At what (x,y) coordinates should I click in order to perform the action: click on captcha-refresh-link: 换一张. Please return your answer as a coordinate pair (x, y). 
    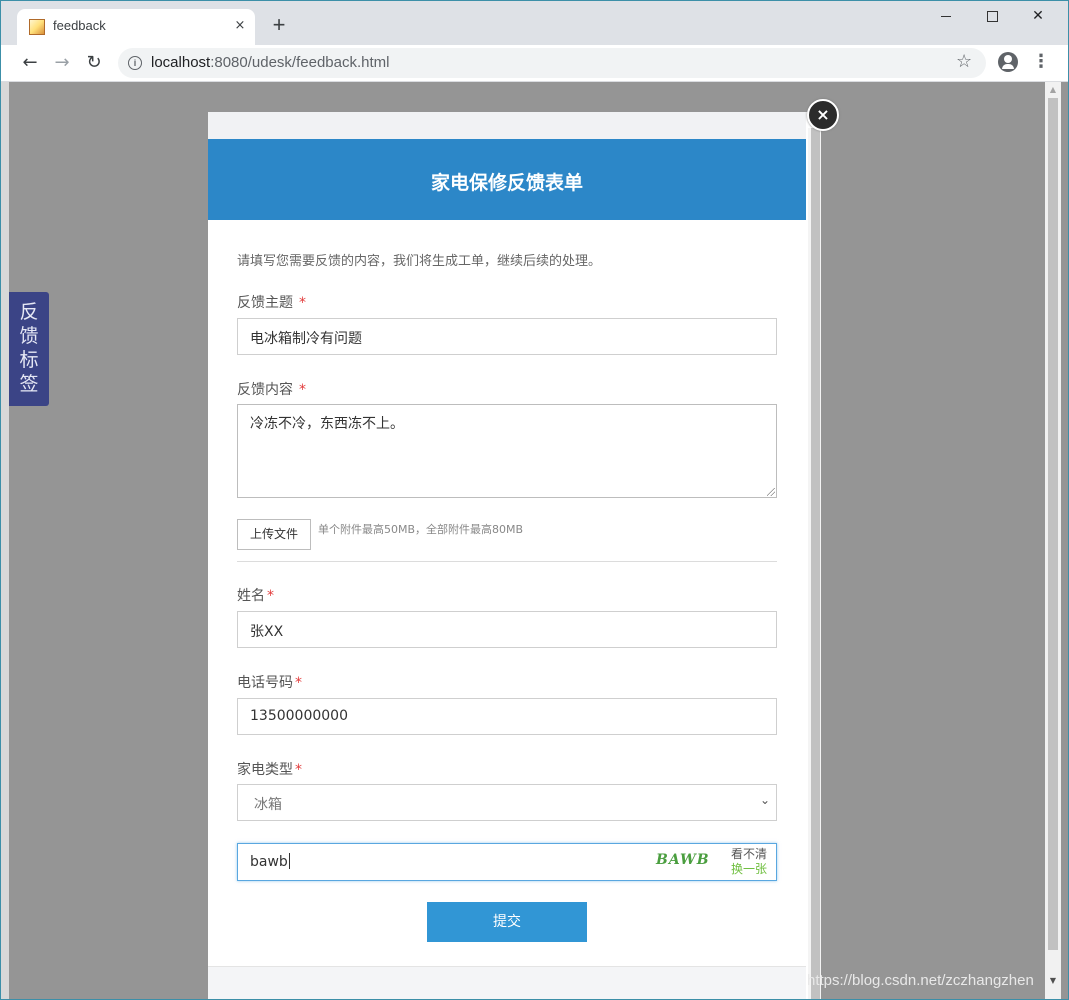
    Looking at the image, I should click on (749, 869).